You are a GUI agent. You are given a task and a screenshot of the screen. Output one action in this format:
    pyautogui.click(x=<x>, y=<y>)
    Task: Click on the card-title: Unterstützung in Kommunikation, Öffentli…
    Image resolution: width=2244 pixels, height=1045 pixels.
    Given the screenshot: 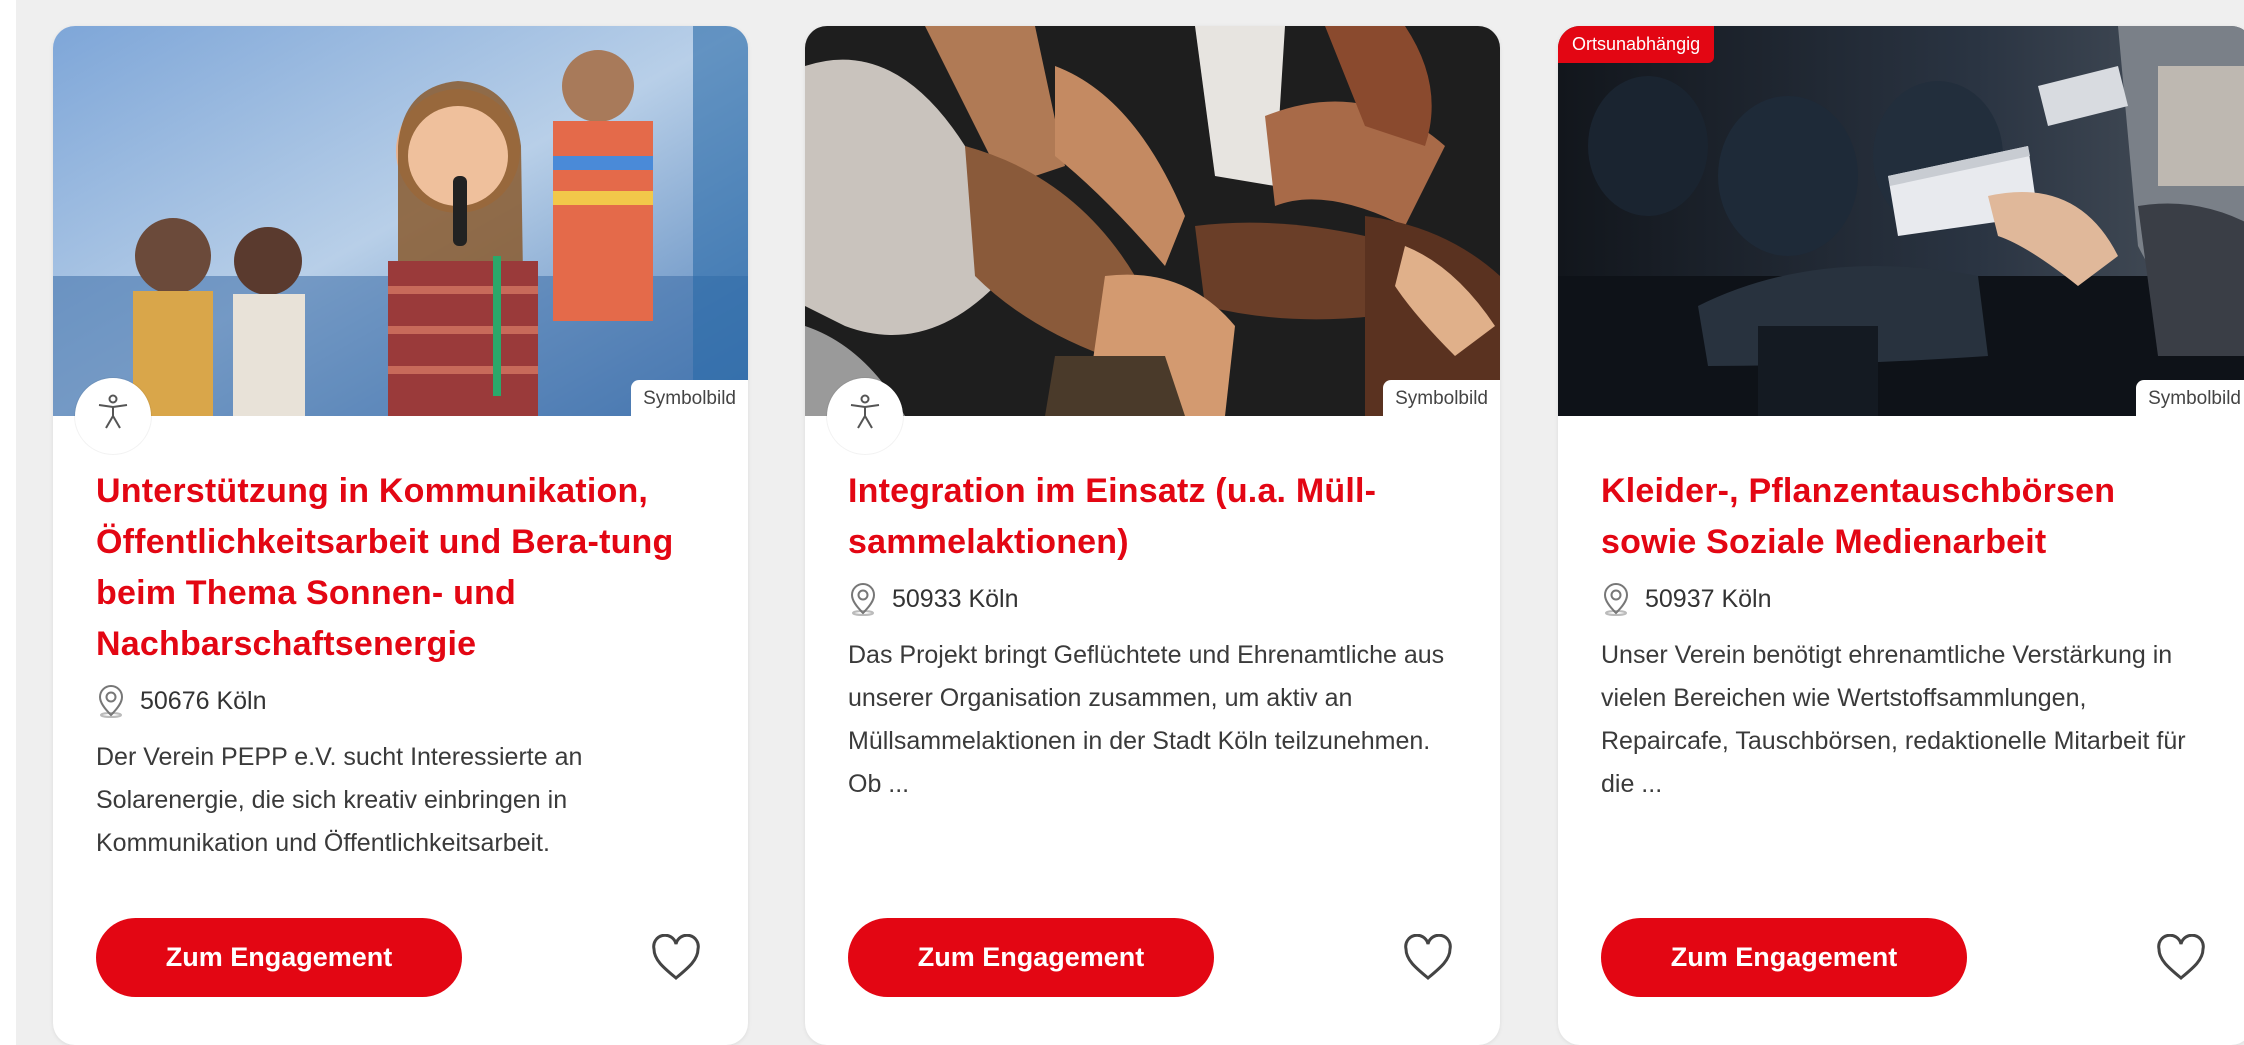 What is the action you would take?
    pyautogui.click(x=402, y=568)
    